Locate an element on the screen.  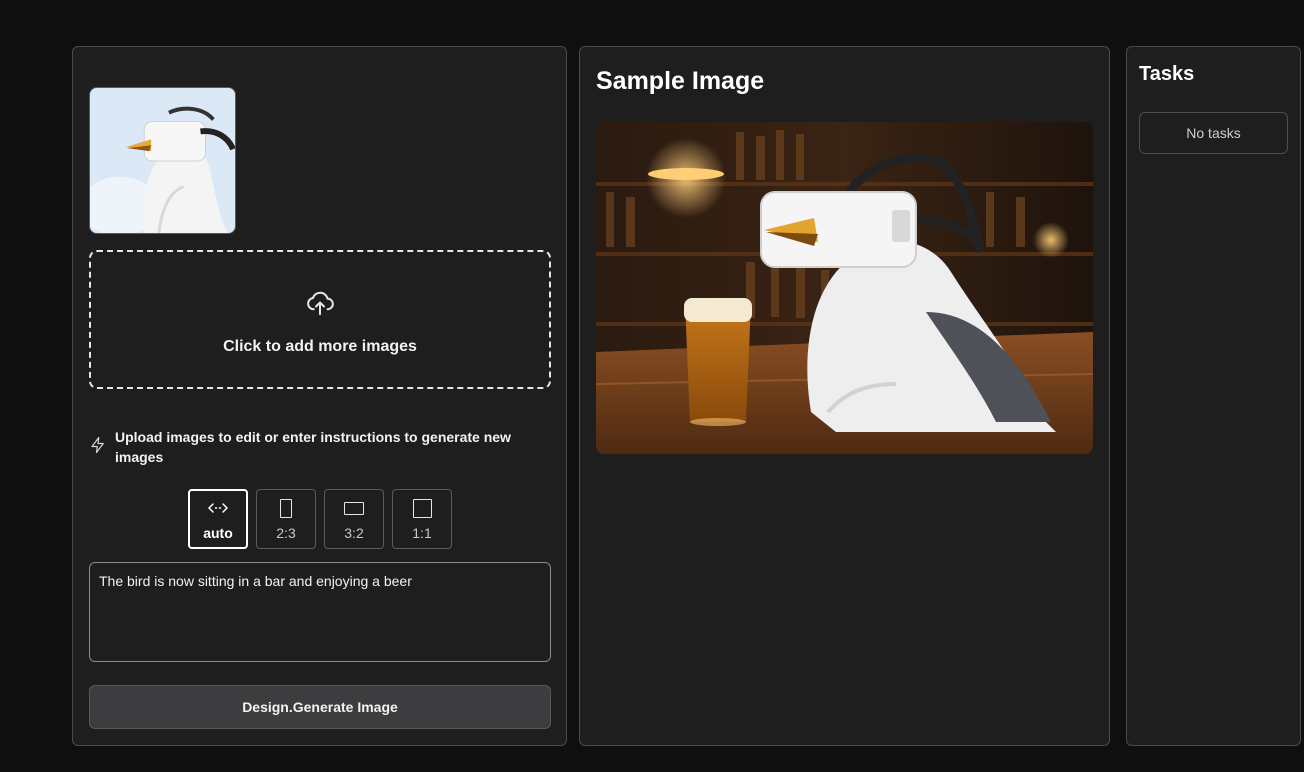
uploaded-image-thumbnail is located at coordinates (162, 160).